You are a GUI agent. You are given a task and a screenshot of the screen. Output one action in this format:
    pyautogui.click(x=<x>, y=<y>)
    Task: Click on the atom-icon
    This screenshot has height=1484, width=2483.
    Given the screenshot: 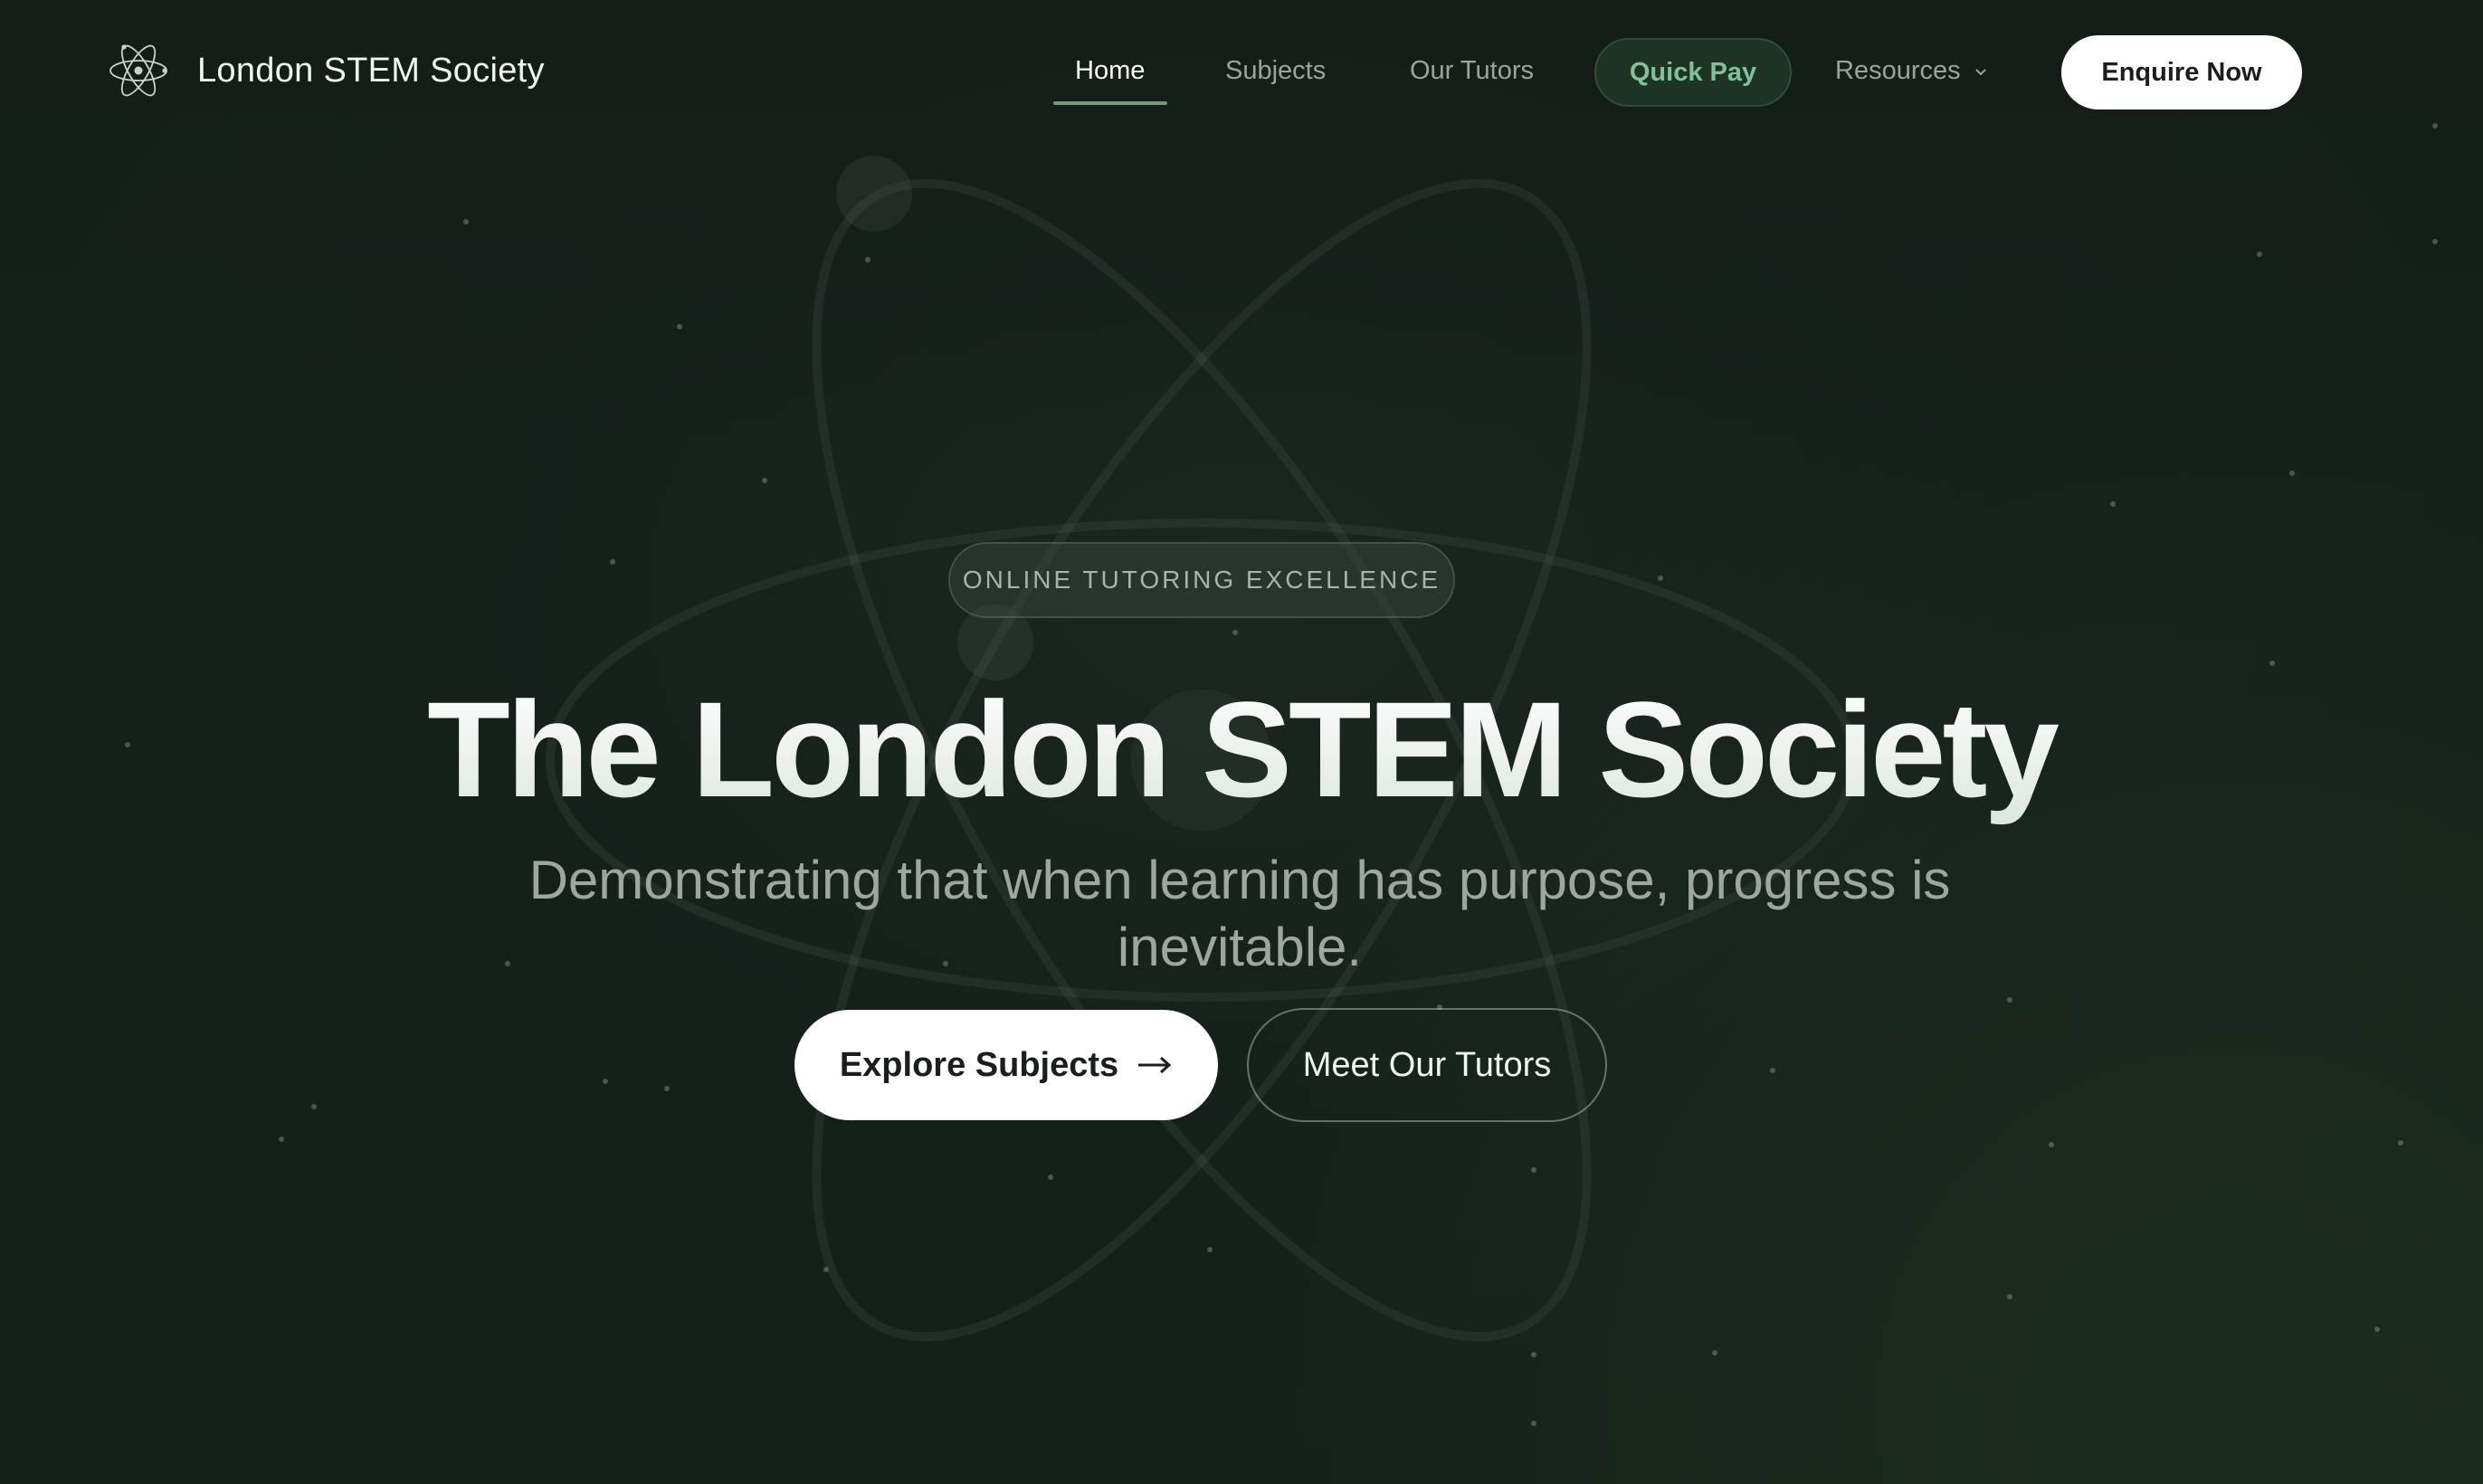 What is the action you would take?
    pyautogui.click(x=138, y=70)
    